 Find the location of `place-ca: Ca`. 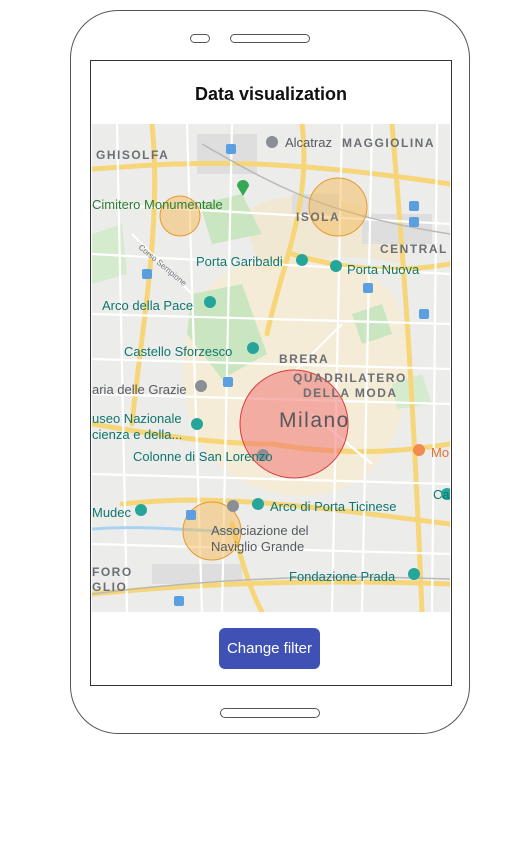

place-ca: Ca is located at coordinates (441, 494).